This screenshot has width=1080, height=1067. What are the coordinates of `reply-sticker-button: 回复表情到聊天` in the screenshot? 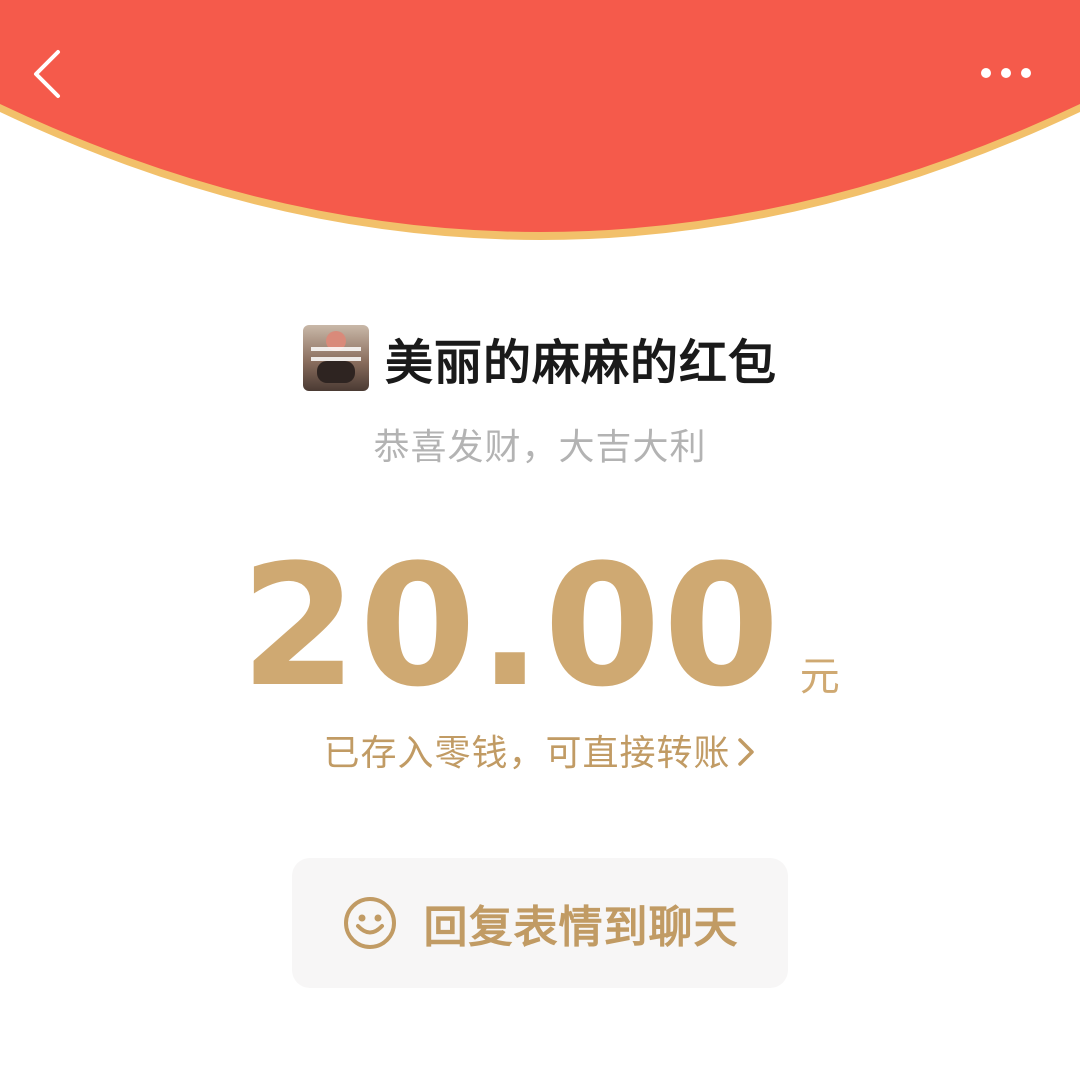 It's located at (540, 923).